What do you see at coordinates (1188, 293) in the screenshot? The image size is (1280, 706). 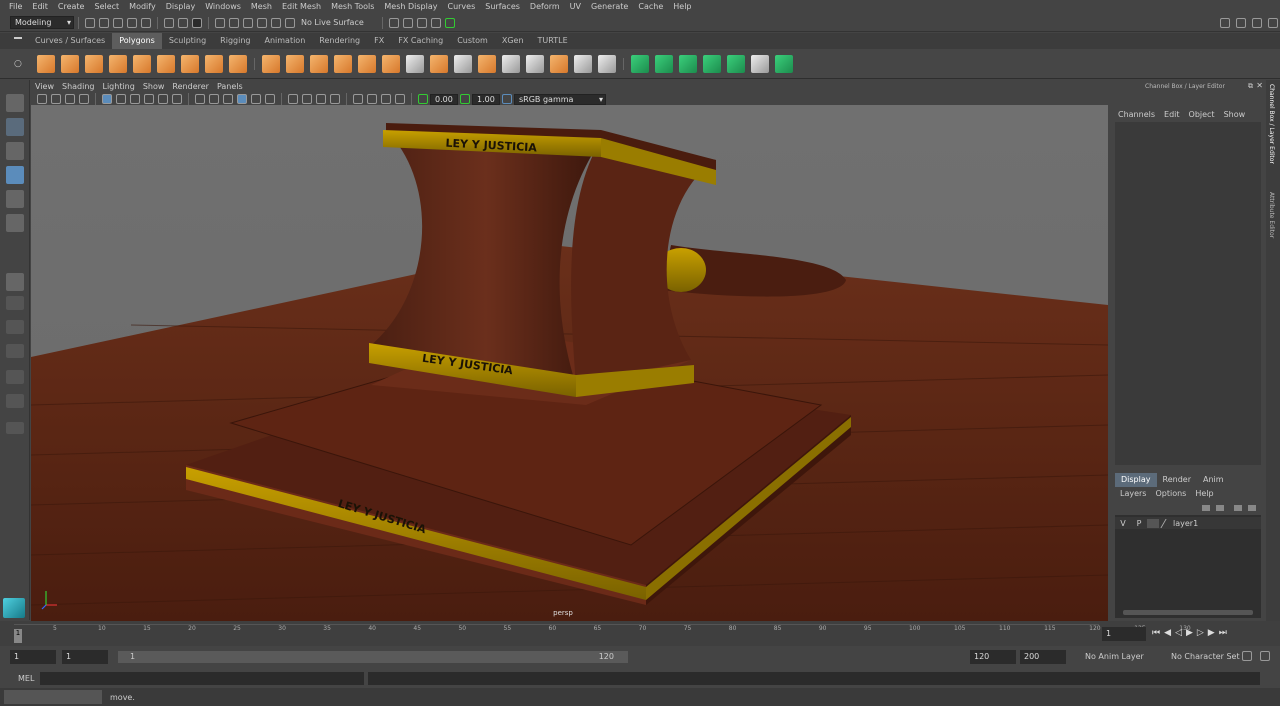 I see `channel-list` at bounding box center [1188, 293].